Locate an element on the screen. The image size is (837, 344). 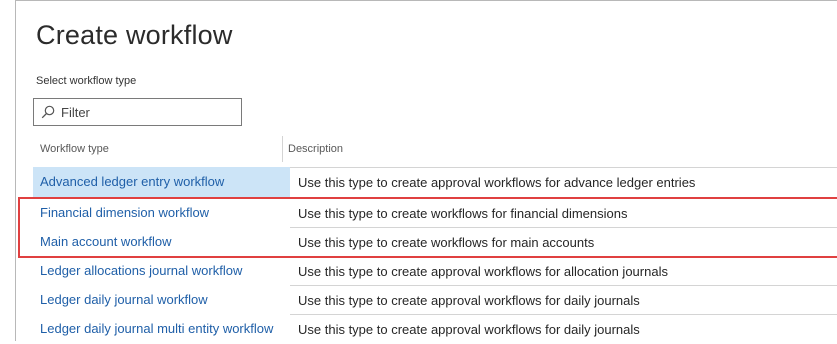
filter-input is located at coordinates (146, 112).